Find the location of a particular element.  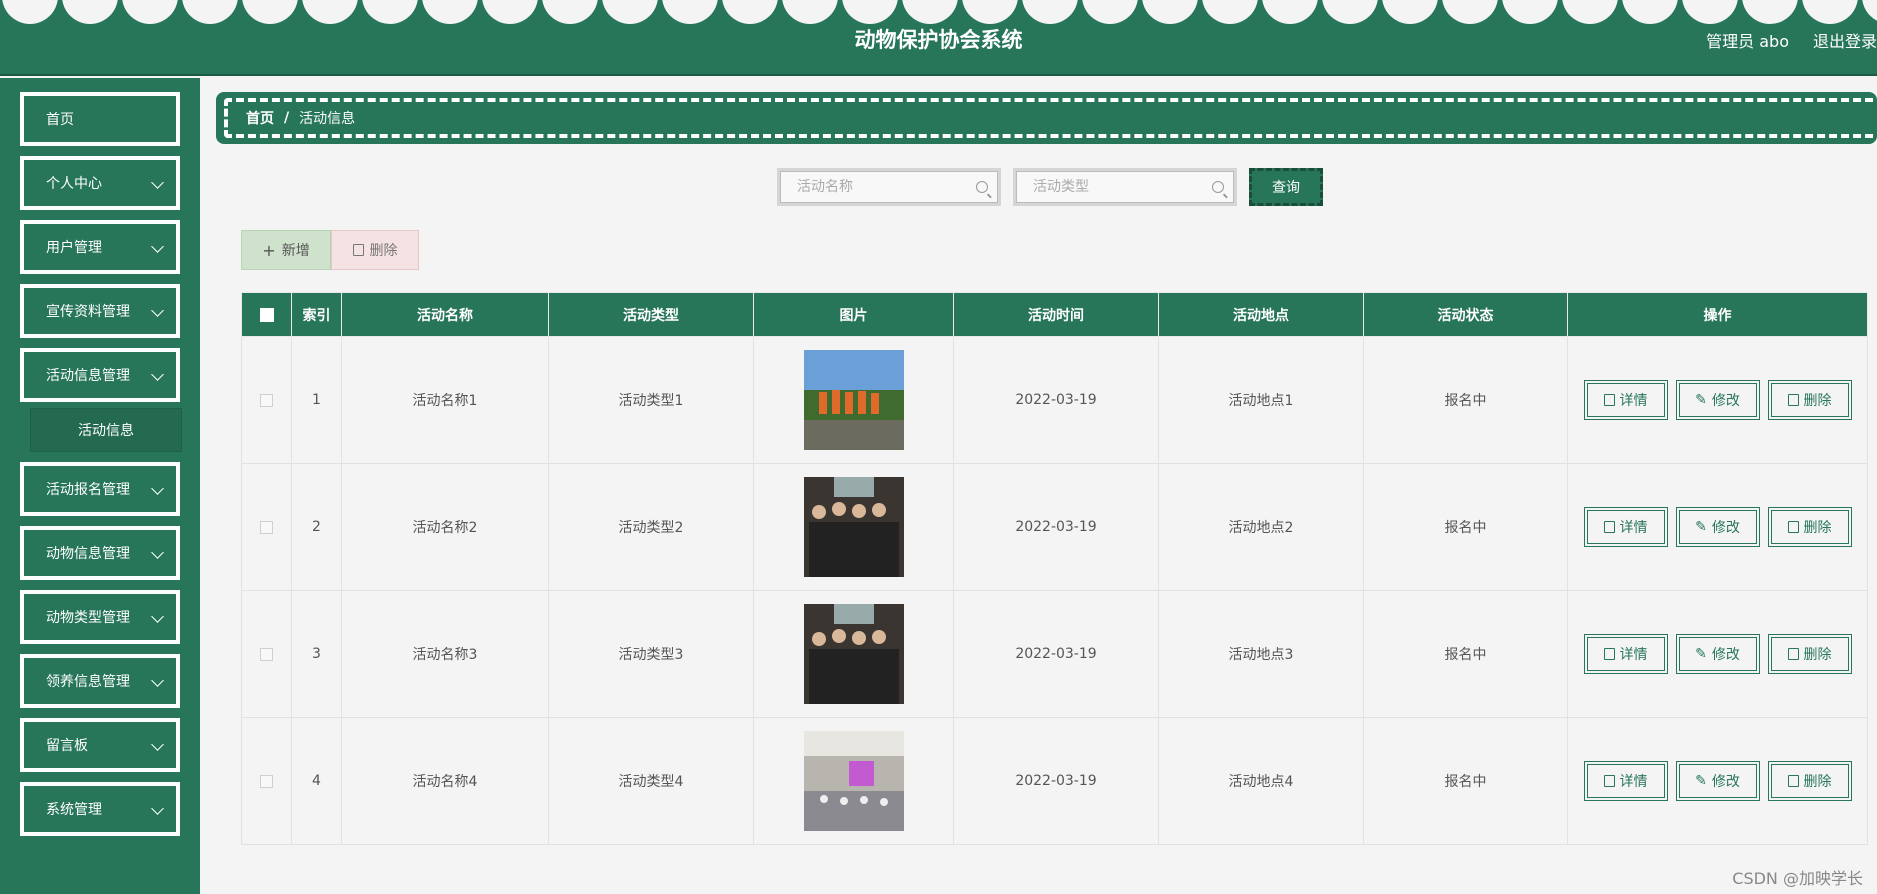

row-index: 2 is located at coordinates (316, 527).